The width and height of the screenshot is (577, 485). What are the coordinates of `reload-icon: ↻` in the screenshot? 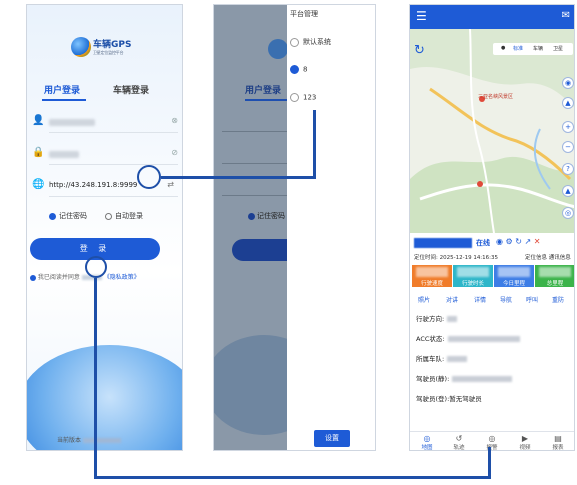 It's located at (518, 241).